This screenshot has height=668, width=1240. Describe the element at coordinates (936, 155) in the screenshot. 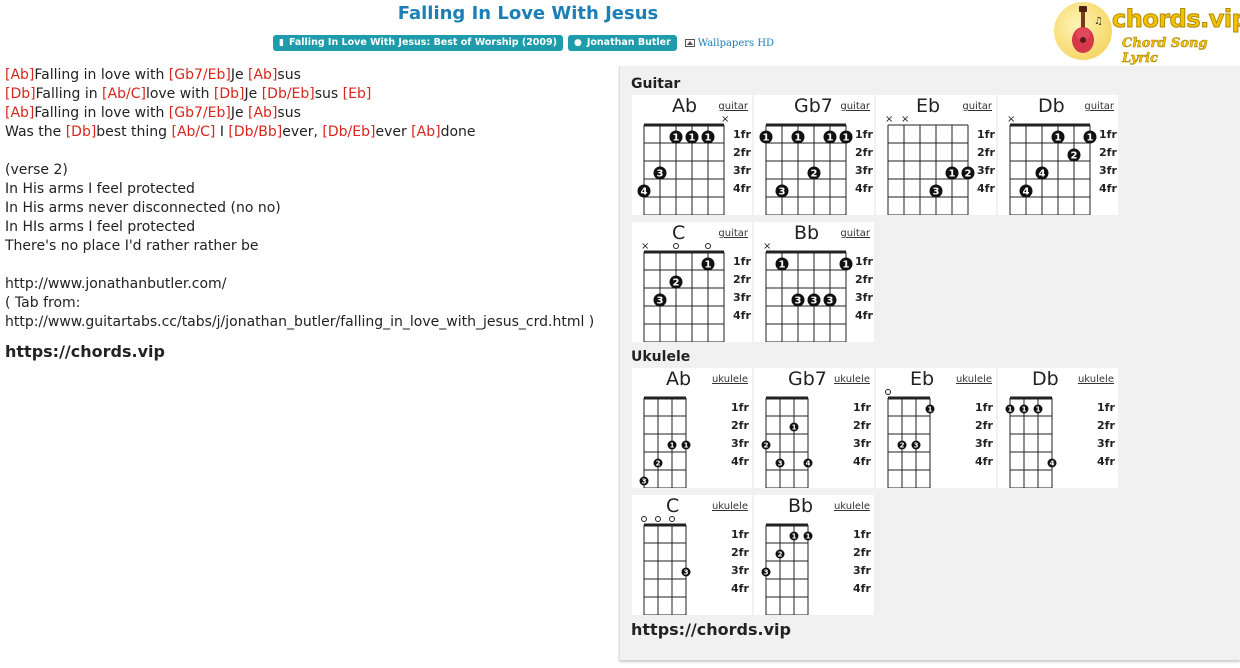

I see `guitar-chord-eb: 1fr2fr3fr4fr××4312Ebguitar` at that location.